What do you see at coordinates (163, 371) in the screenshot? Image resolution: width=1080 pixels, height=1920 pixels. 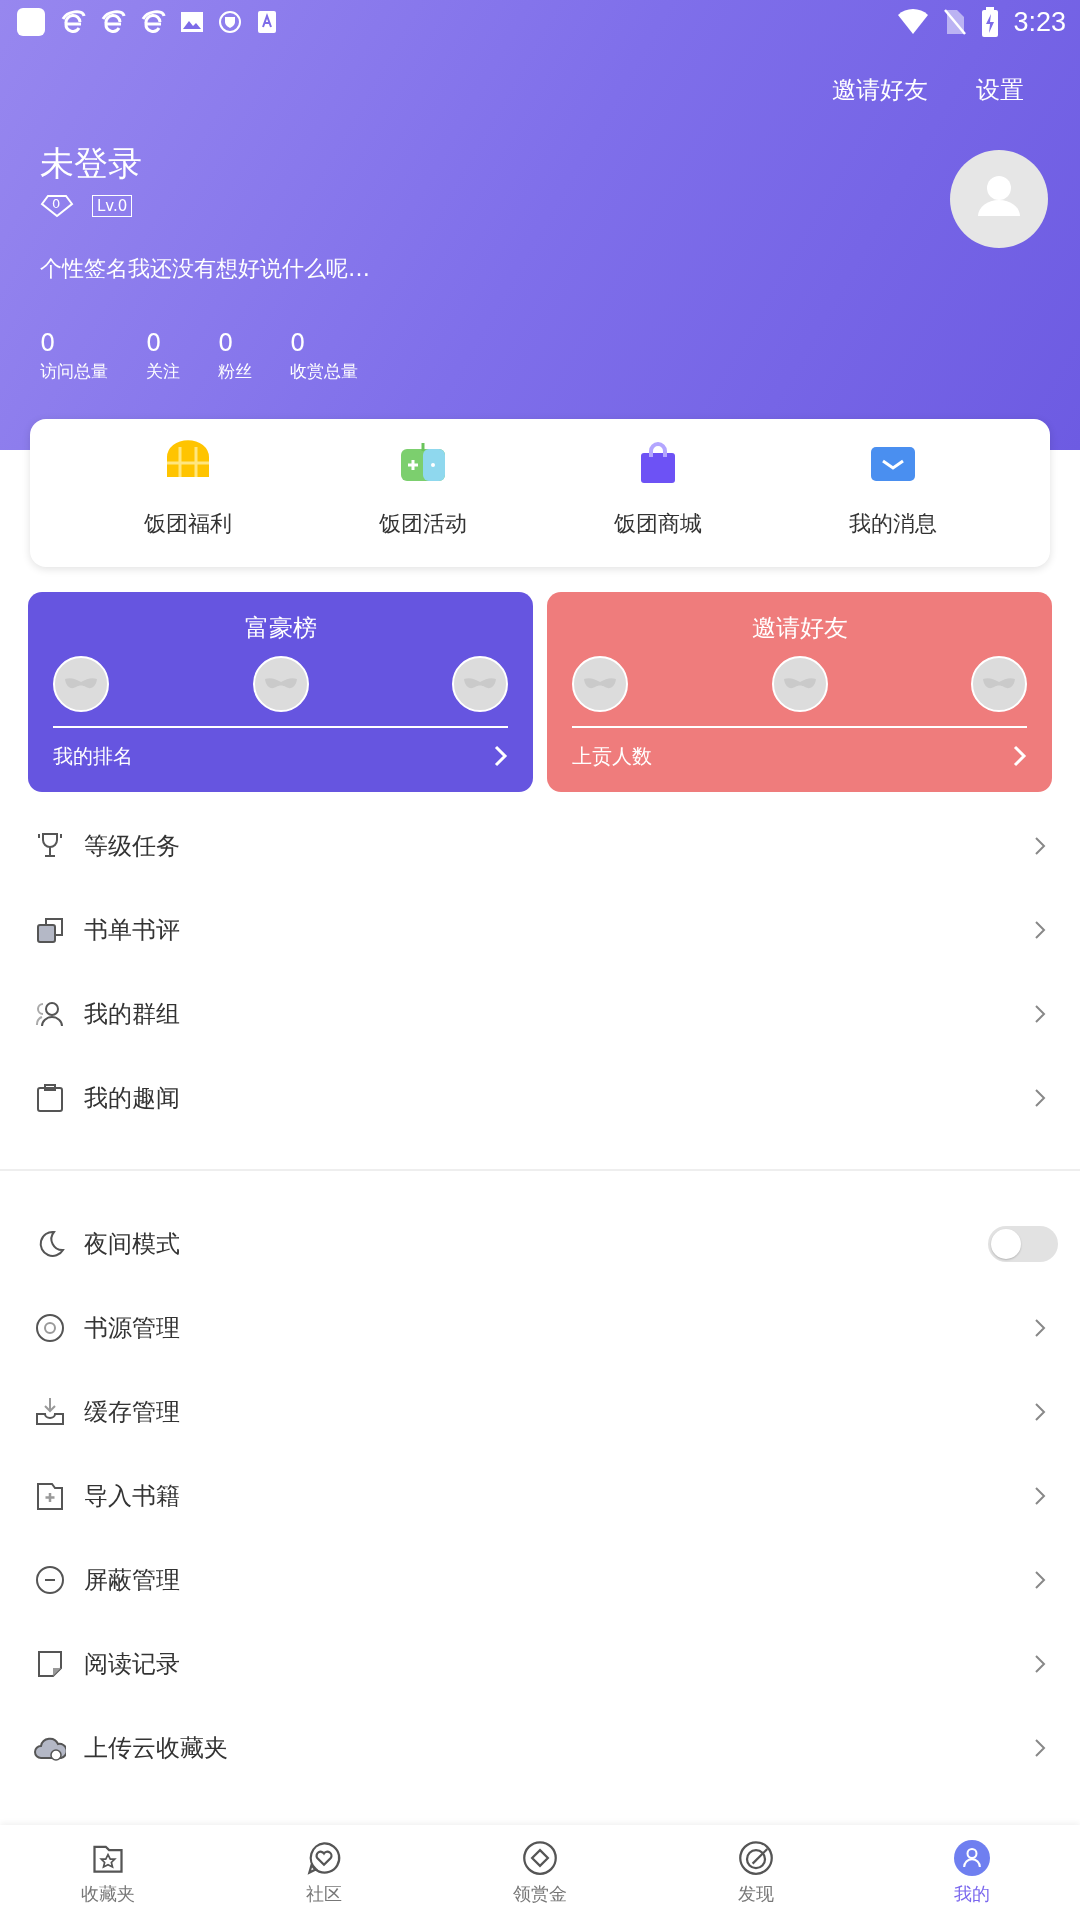 I see `stat-label: 关注` at bounding box center [163, 371].